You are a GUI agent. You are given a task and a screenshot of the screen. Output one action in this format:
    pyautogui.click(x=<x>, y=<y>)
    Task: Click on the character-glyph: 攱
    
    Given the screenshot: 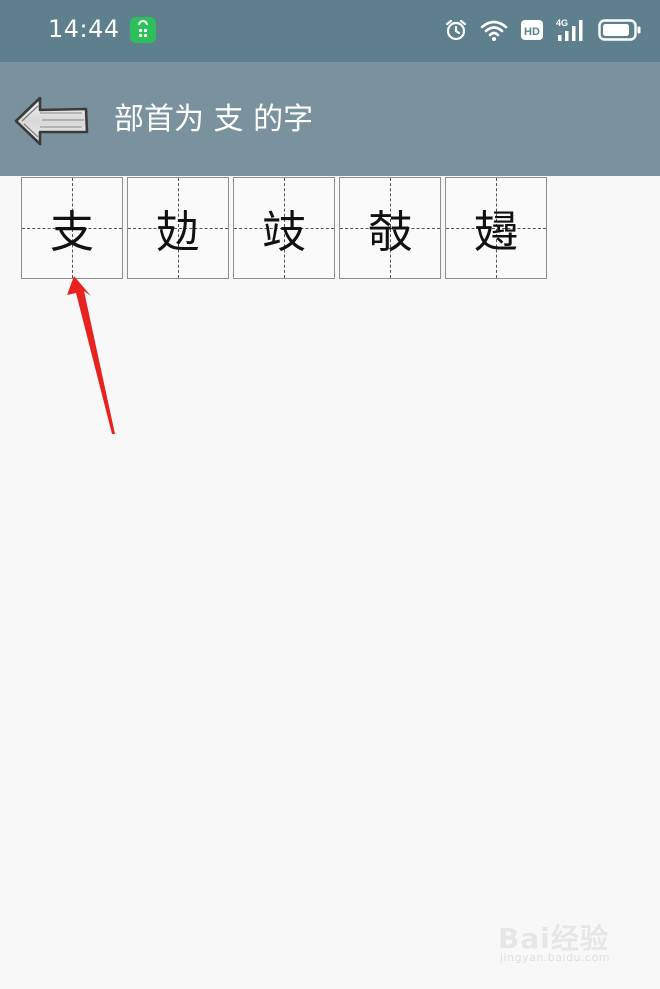 What is the action you would take?
    pyautogui.click(x=284, y=232)
    